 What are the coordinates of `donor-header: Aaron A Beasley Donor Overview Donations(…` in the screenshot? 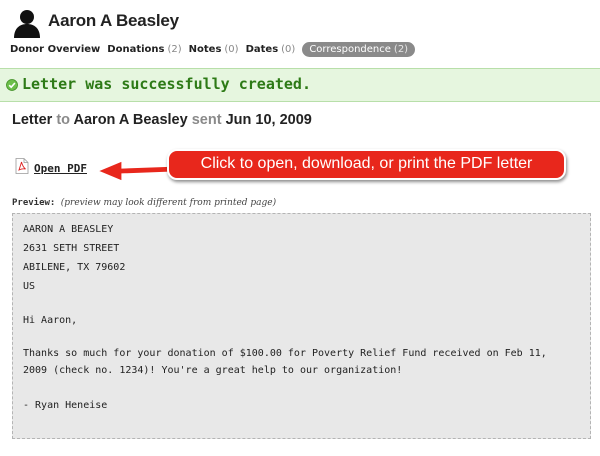 It's located at (300, 33).